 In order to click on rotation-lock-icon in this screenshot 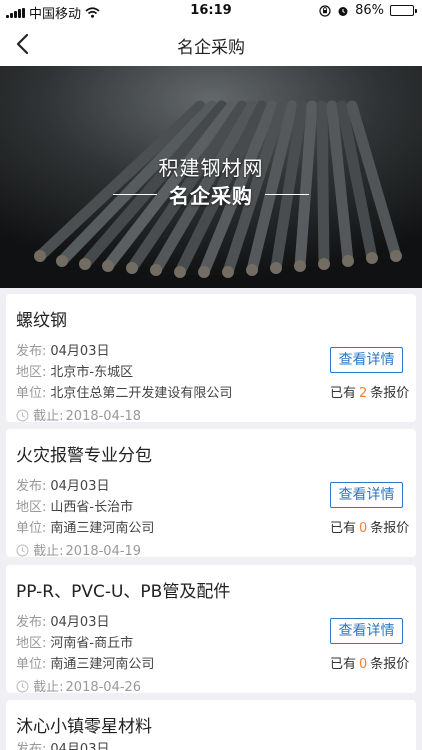, I will do `click(325, 10)`.